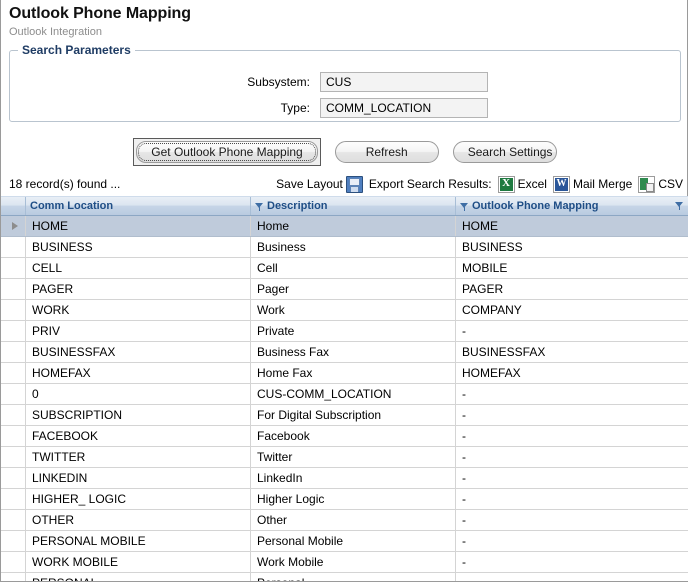 The height and width of the screenshot is (582, 688). Describe the element at coordinates (138, 247) in the screenshot. I see `cell-comm-location: BUSINESS` at that location.